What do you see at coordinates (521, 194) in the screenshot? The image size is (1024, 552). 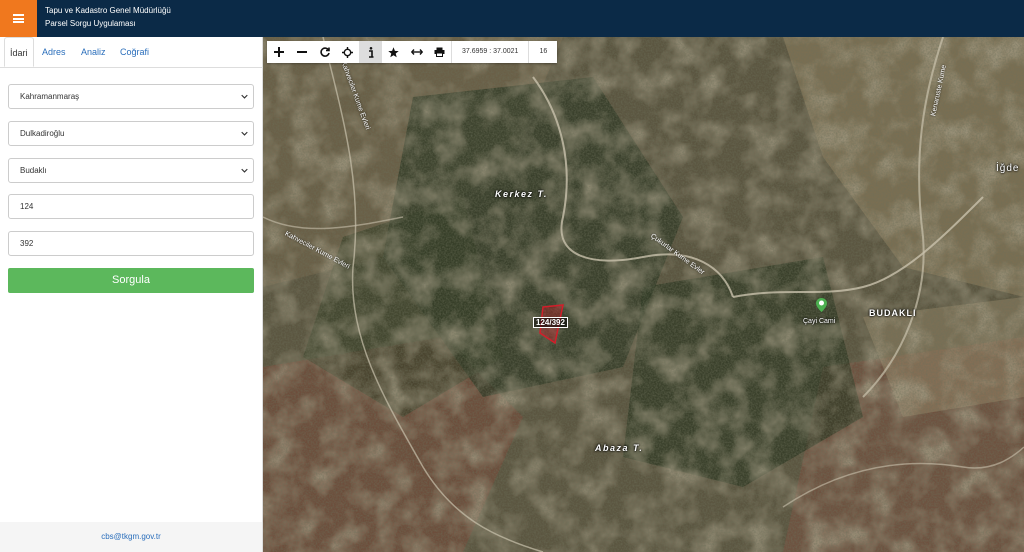 I see `map-label-kerkez: Kerkez T.` at bounding box center [521, 194].